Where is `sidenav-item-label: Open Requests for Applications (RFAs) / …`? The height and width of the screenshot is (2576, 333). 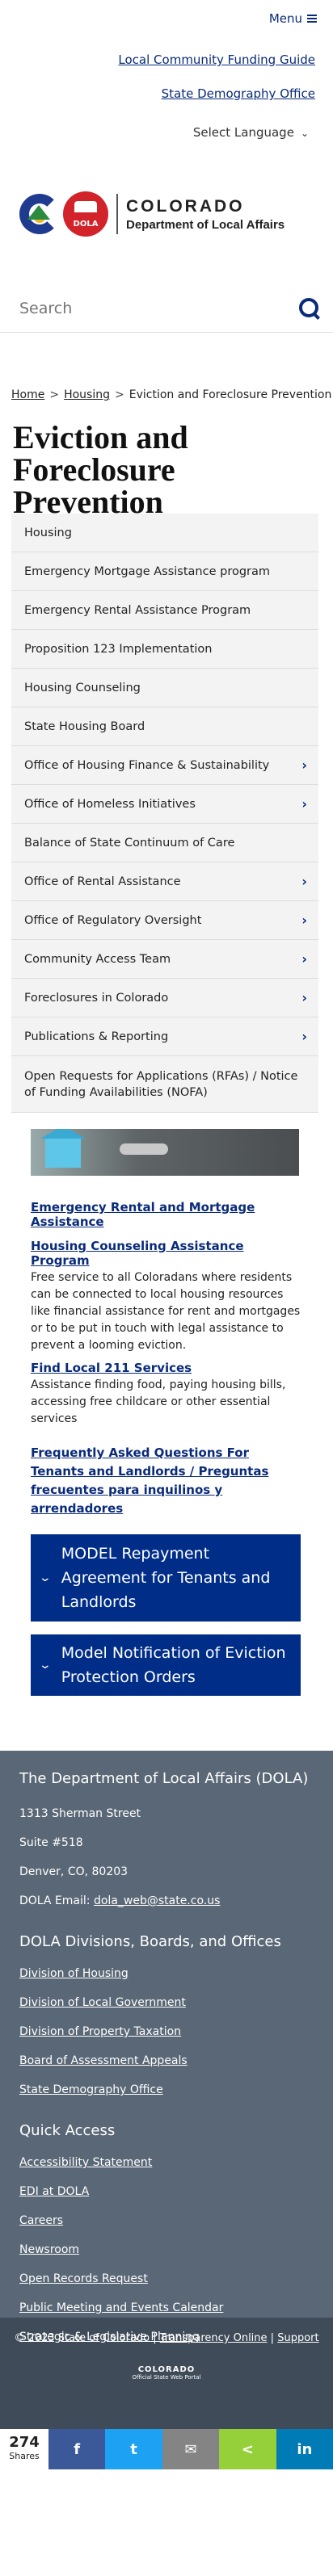
sidenav-item-label: Open Requests for Applications (RFAs) / … is located at coordinates (161, 1084).